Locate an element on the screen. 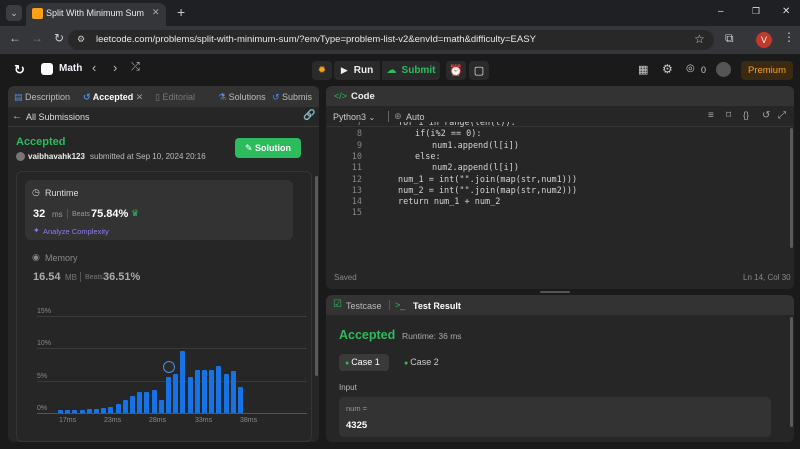 The height and width of the screenshot is (449, 800). code-line: return num_1 + num_2 is located at coordinates (449, 202).